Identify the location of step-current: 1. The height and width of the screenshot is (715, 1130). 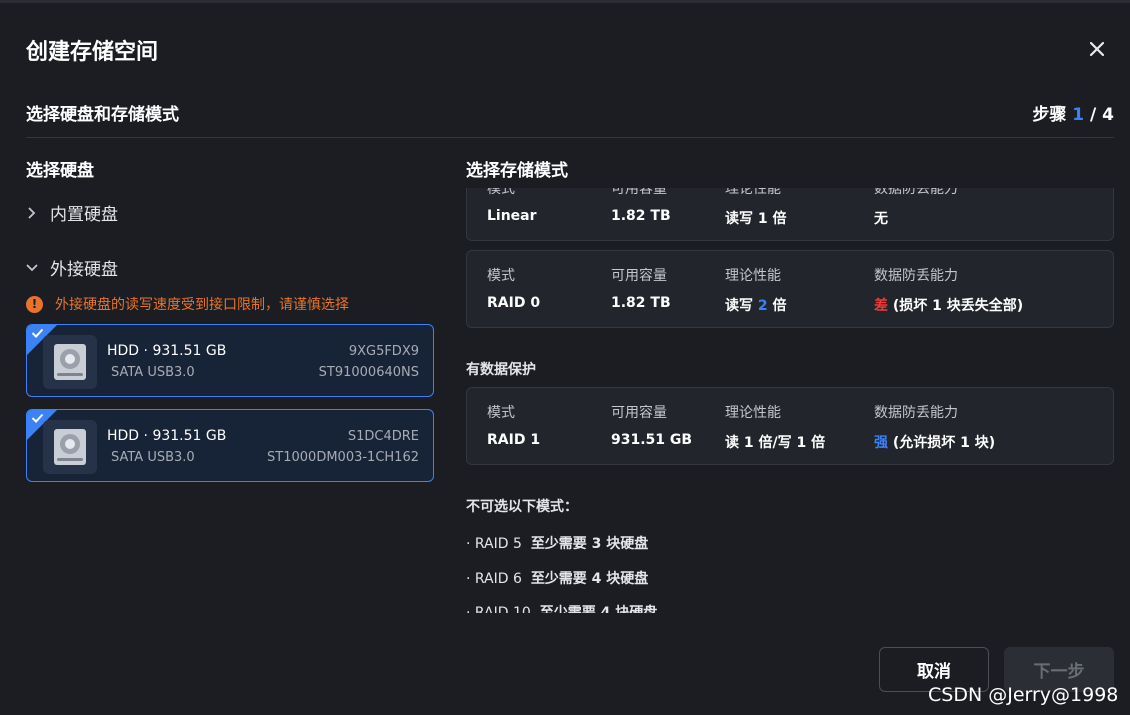
(1078, 115).